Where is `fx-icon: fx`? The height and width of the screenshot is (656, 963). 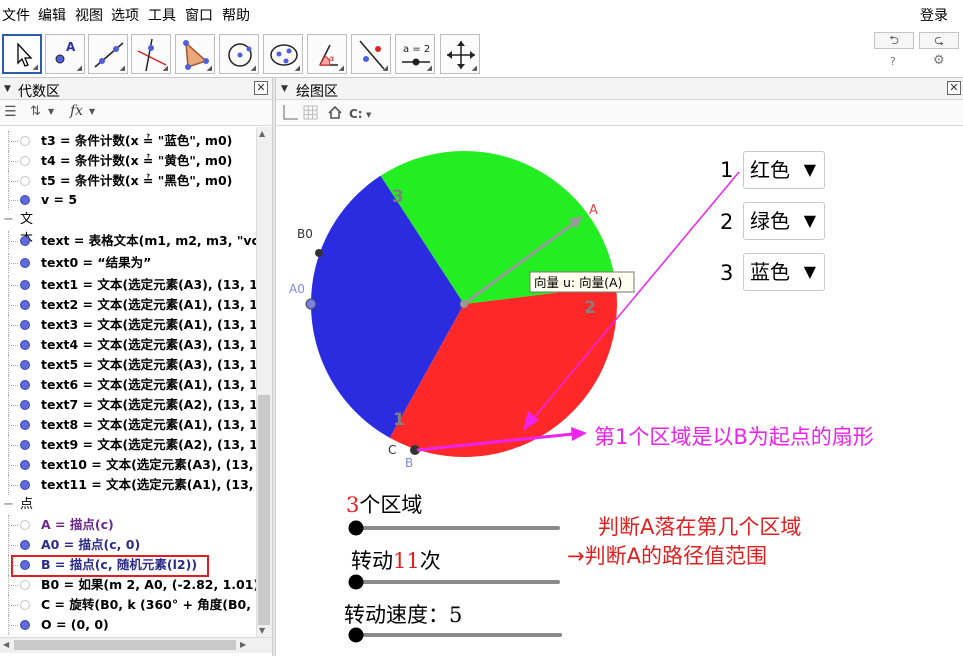 fx-icon: fx is located at coordinates (76, 111).